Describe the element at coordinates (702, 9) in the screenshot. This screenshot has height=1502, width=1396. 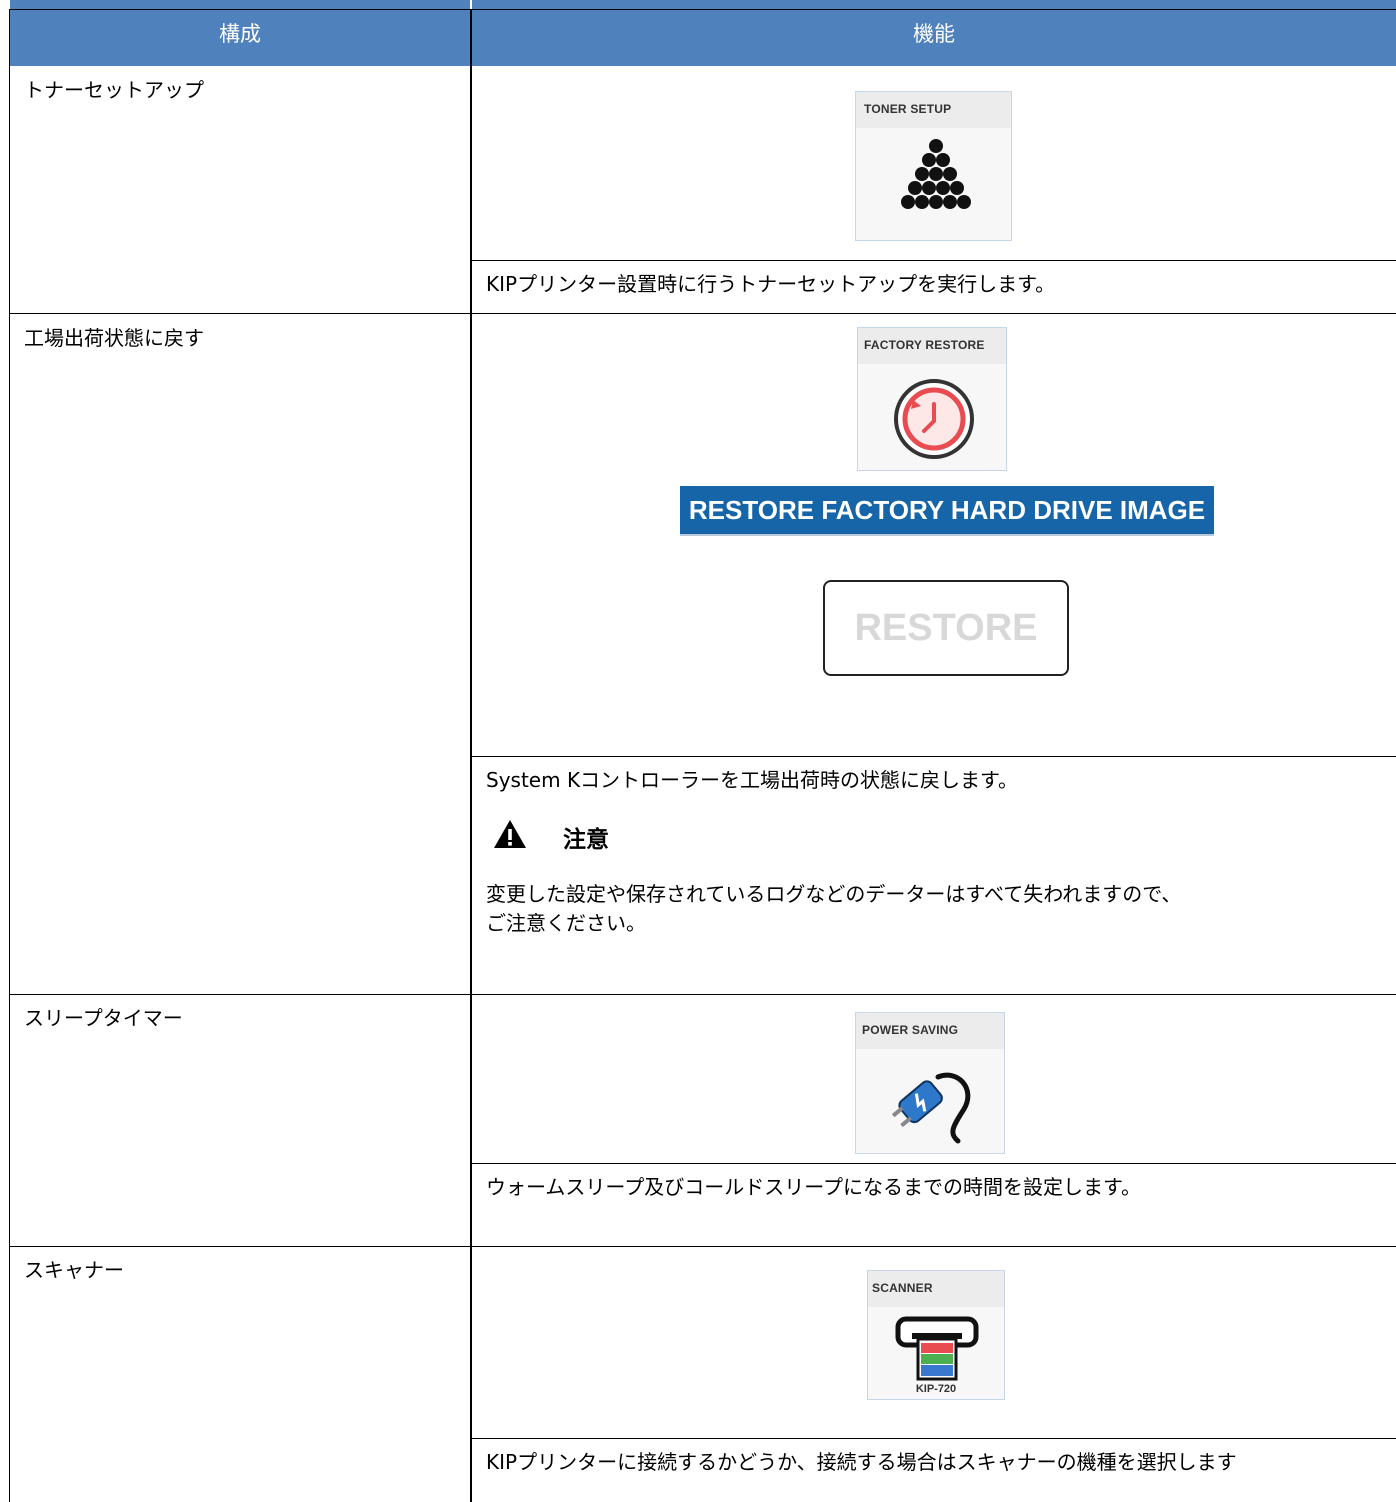
I see `table-border-top` at that location.